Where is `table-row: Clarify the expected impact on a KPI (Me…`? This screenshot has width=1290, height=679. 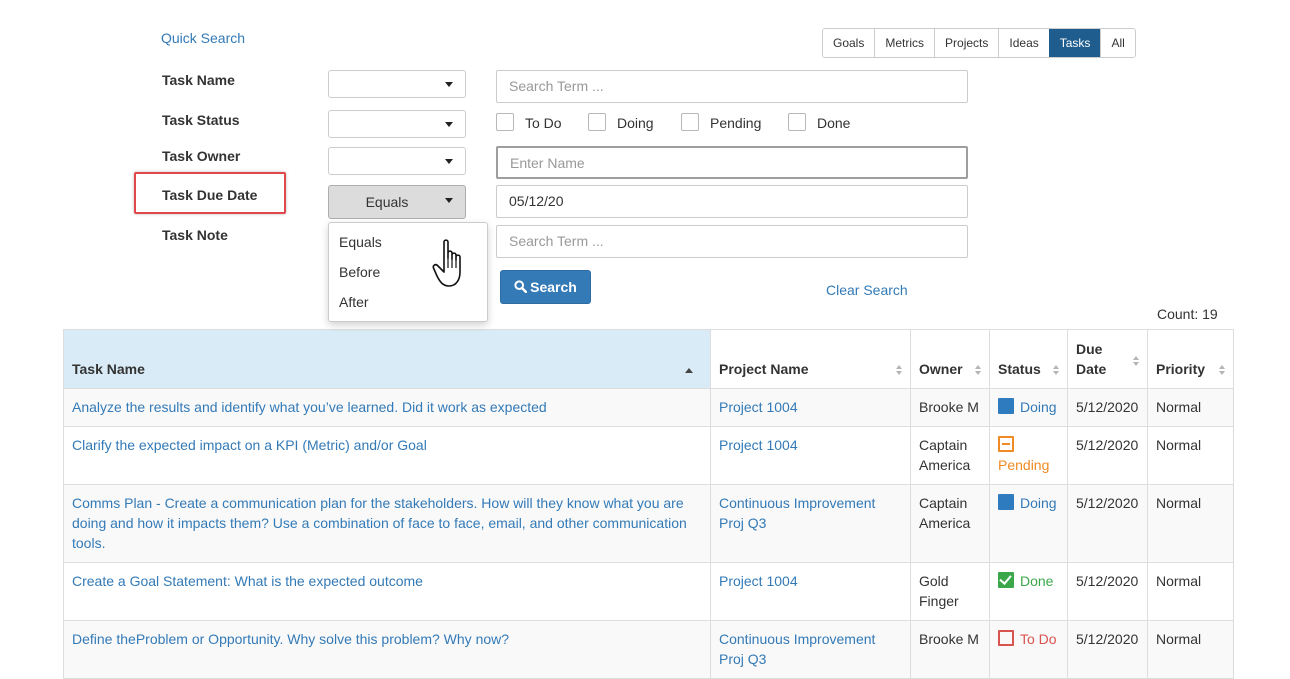
table-row: Clarify the expected impact on a KPI (Me… is located at coordinates (648, 455).